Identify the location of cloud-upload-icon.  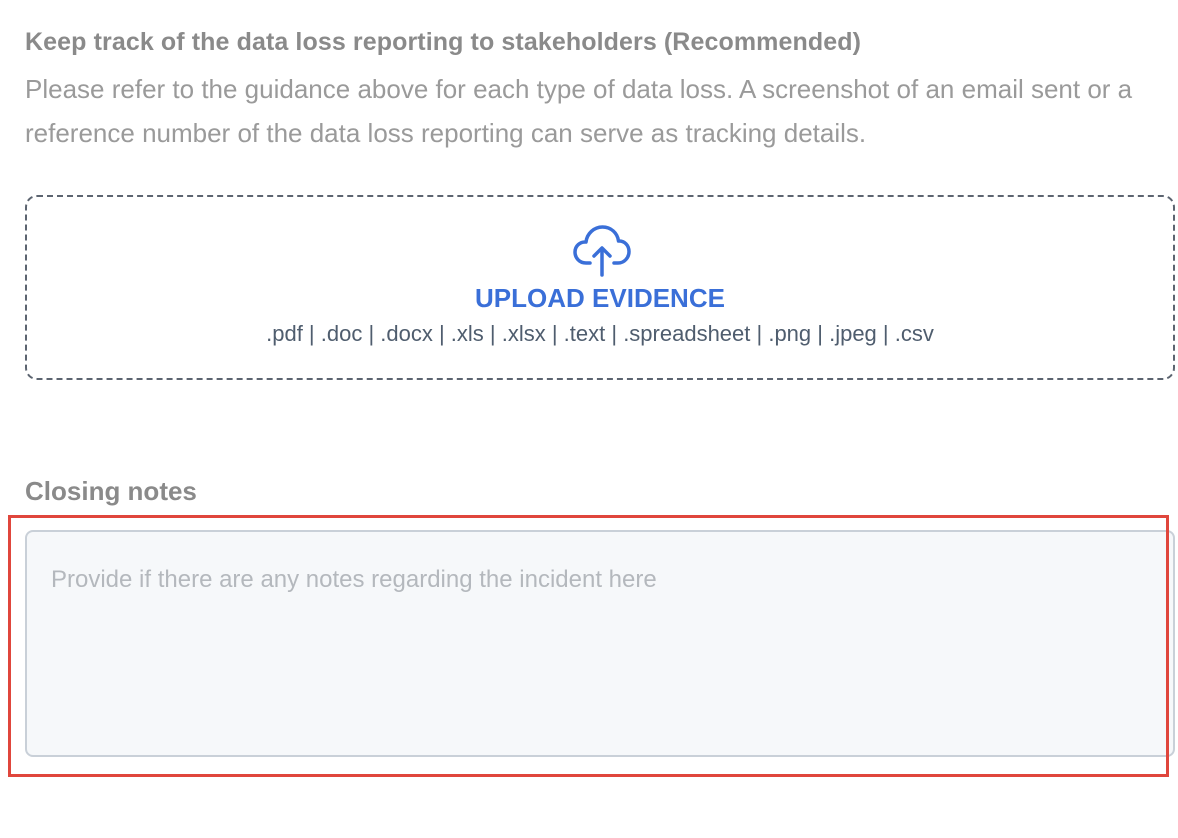
(602, 251).